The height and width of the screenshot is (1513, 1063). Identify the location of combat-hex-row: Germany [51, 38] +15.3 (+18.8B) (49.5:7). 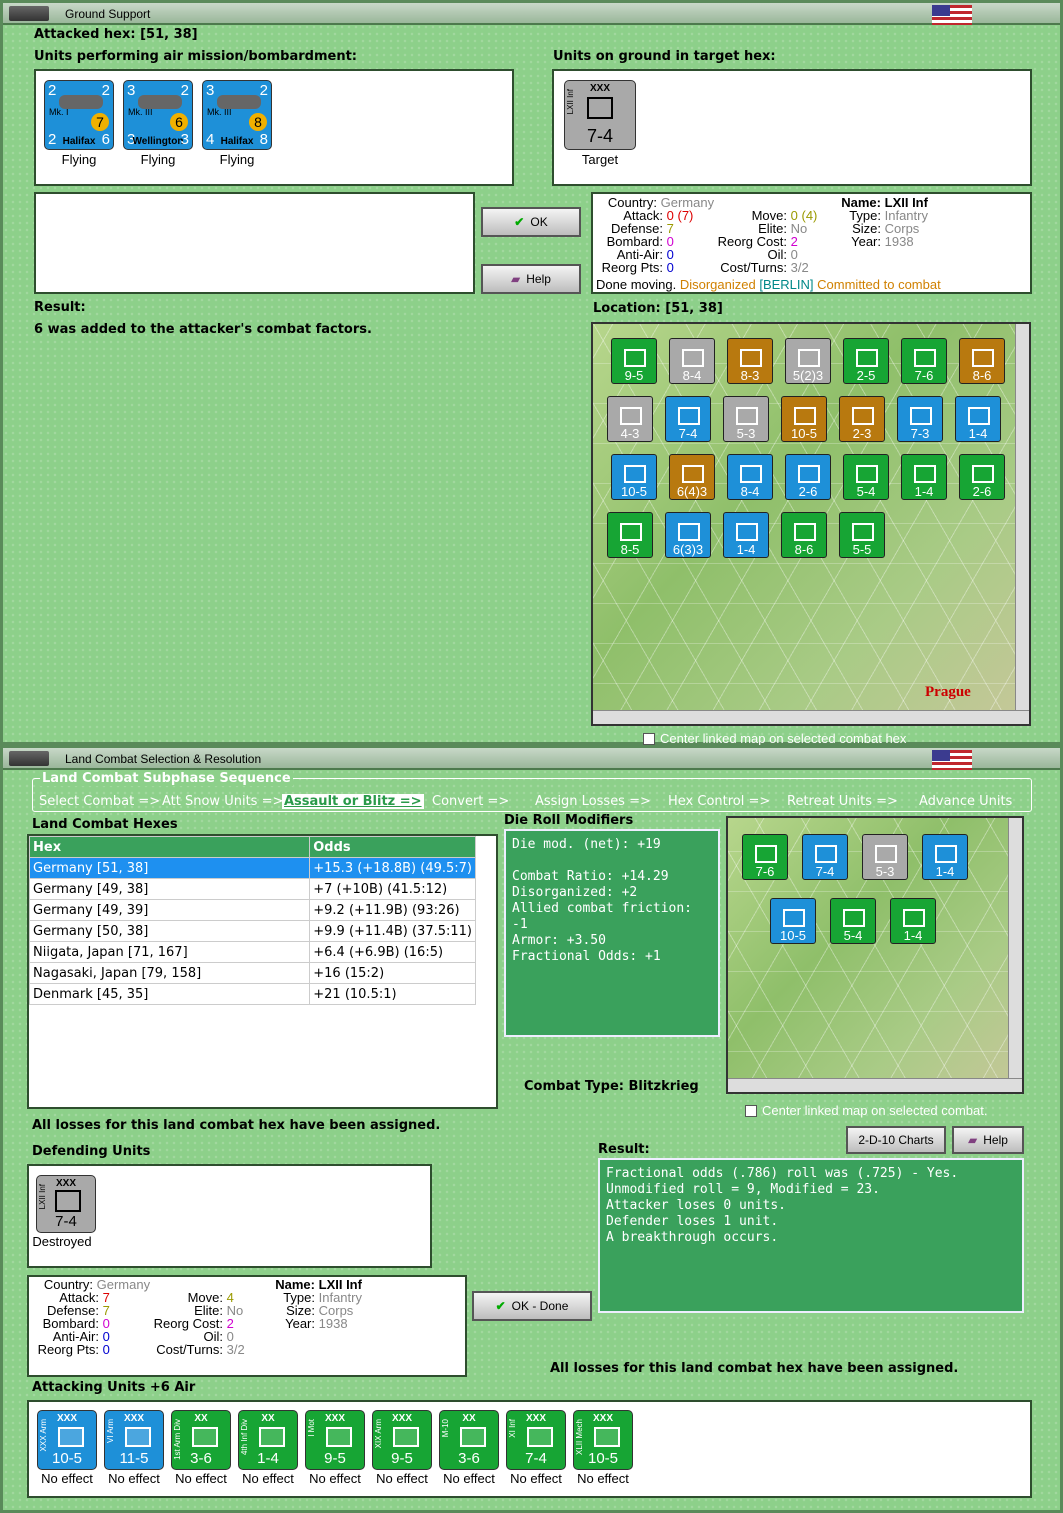
(252, 868).